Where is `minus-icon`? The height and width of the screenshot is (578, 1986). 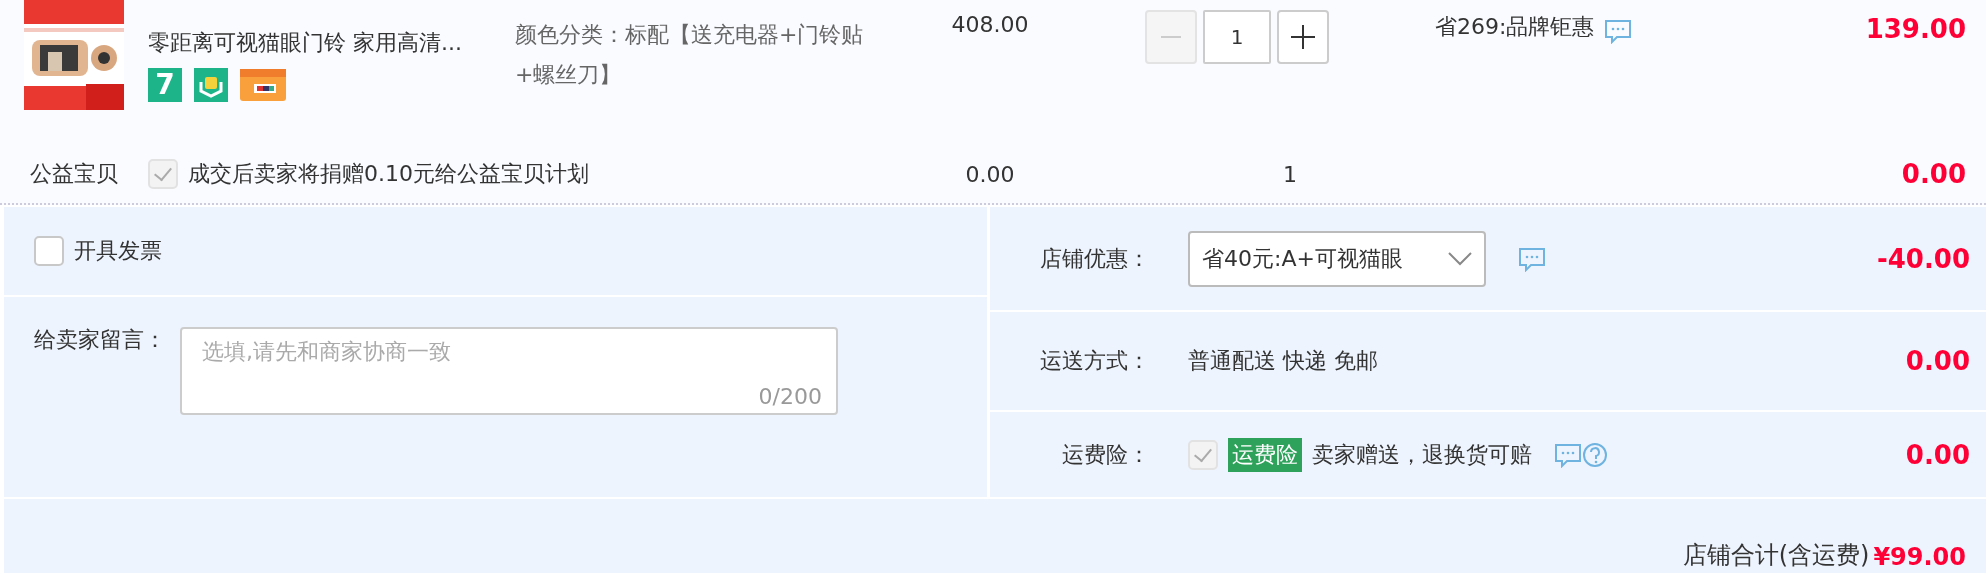 minus-icon is located at coordinates (1171, 37).